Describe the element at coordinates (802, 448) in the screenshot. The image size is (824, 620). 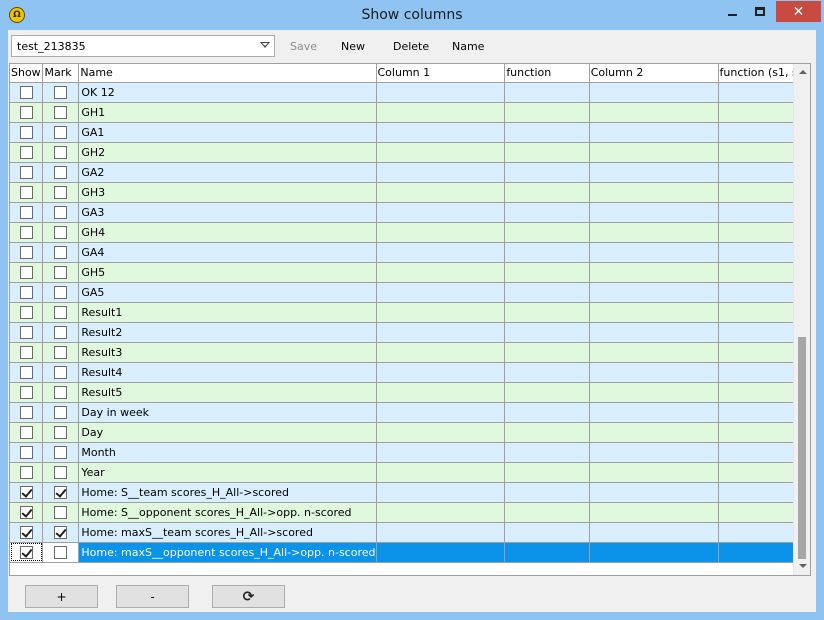
I see `scrollbar-thumb` at that location.